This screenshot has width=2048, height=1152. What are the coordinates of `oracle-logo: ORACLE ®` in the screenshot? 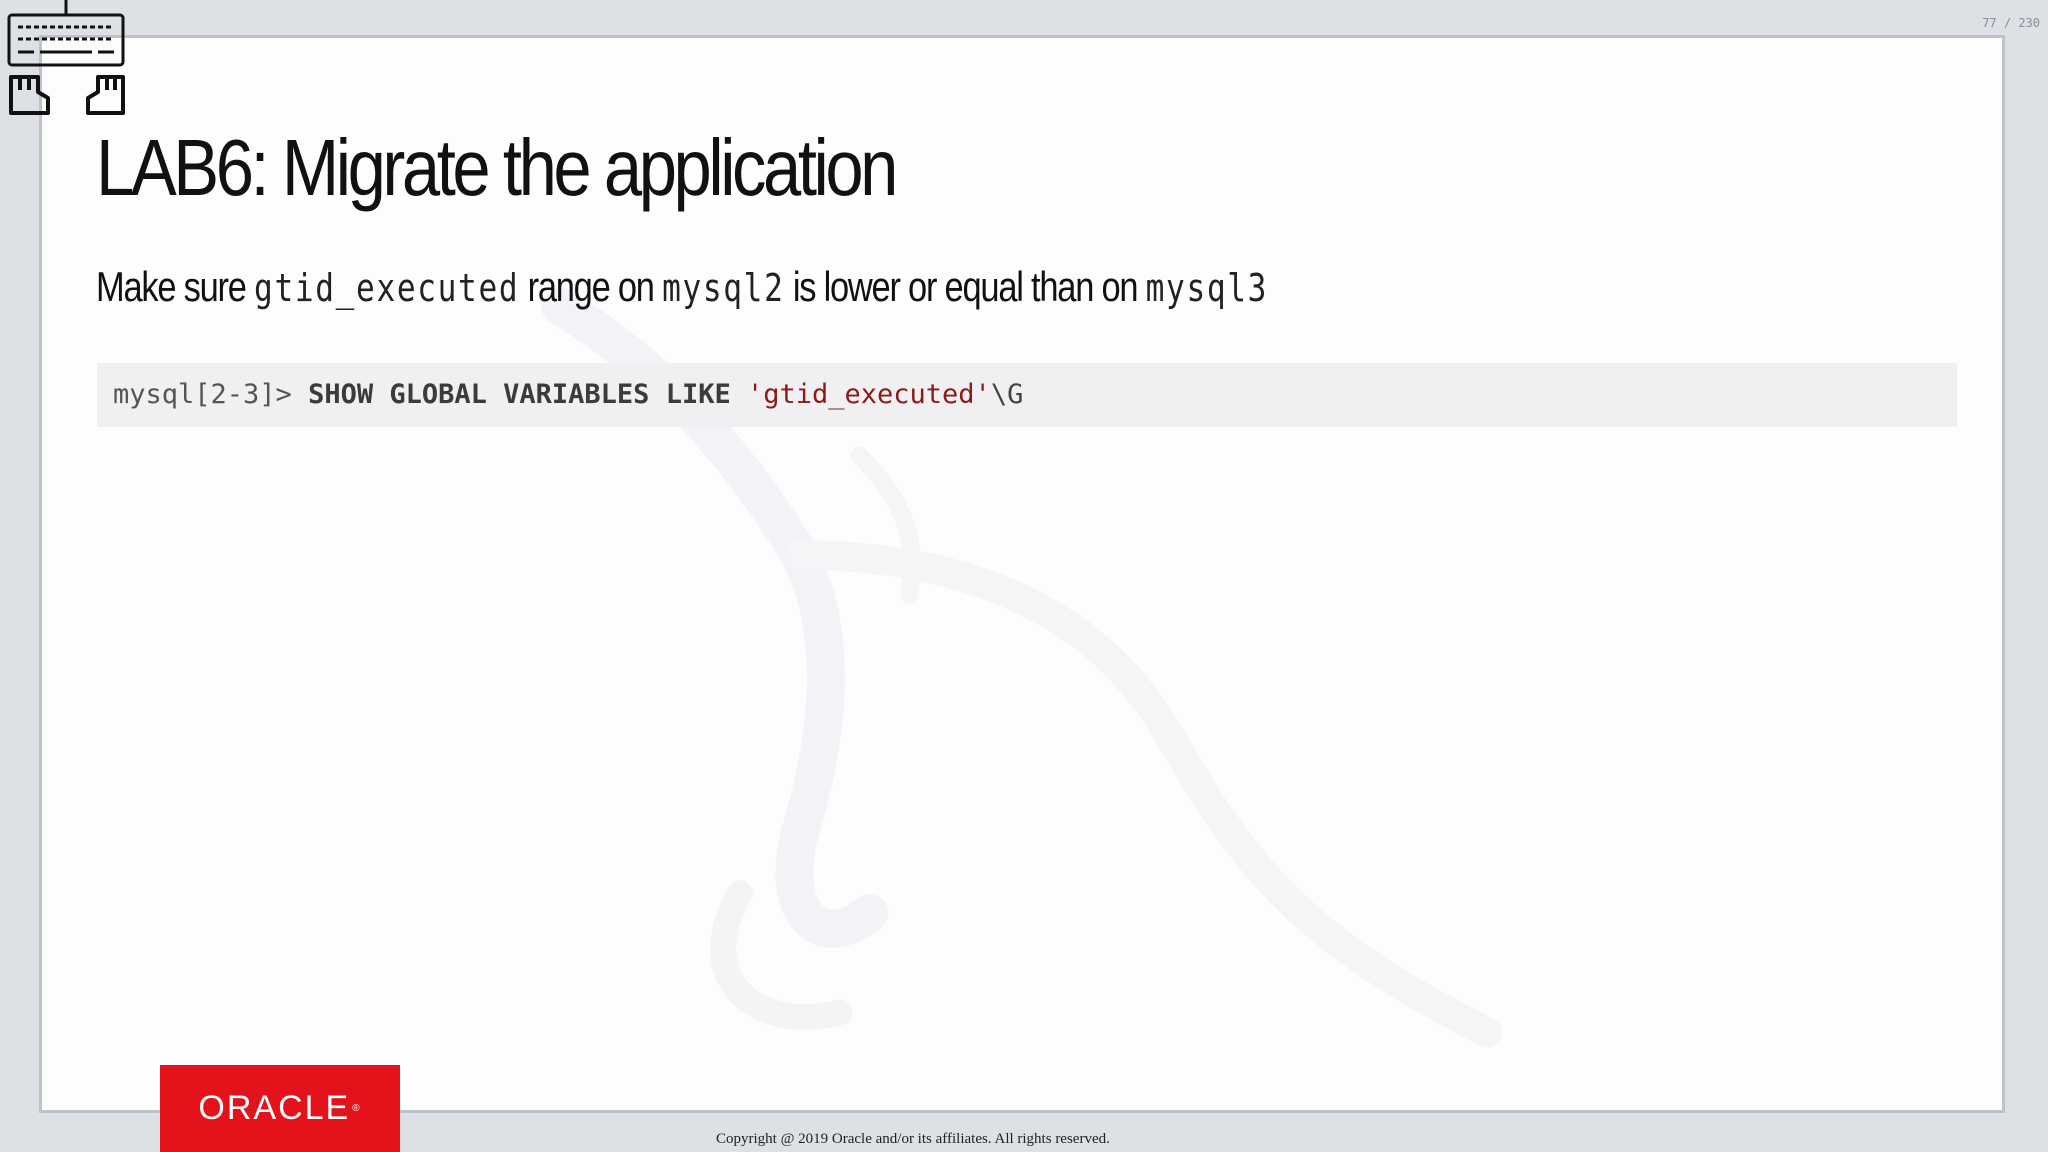 It's located at (280, 1108).